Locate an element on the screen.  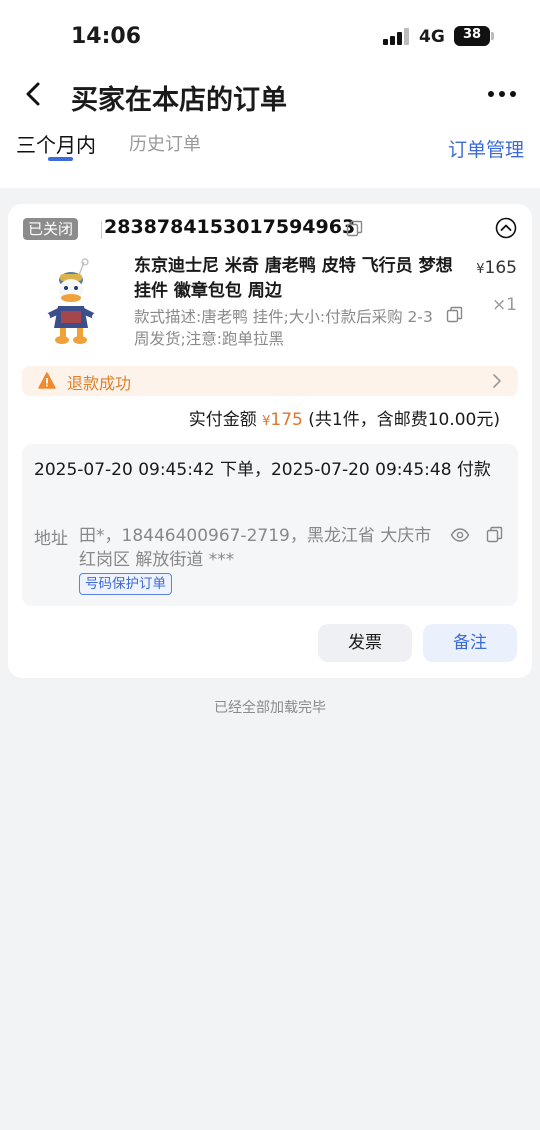
paid-amount-line: 实付金额 ¥175 (共1件，含邮费10.00元) is located at coordinates (344, 420).